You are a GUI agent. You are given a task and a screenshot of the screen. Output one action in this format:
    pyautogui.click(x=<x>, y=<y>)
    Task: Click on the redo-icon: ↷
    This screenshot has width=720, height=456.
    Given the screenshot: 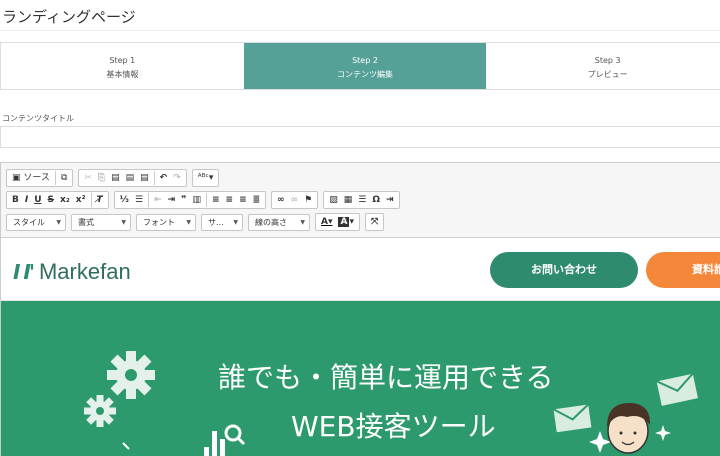 What is the action you would take?
    pyautogui.click(x=177, y=178)
    